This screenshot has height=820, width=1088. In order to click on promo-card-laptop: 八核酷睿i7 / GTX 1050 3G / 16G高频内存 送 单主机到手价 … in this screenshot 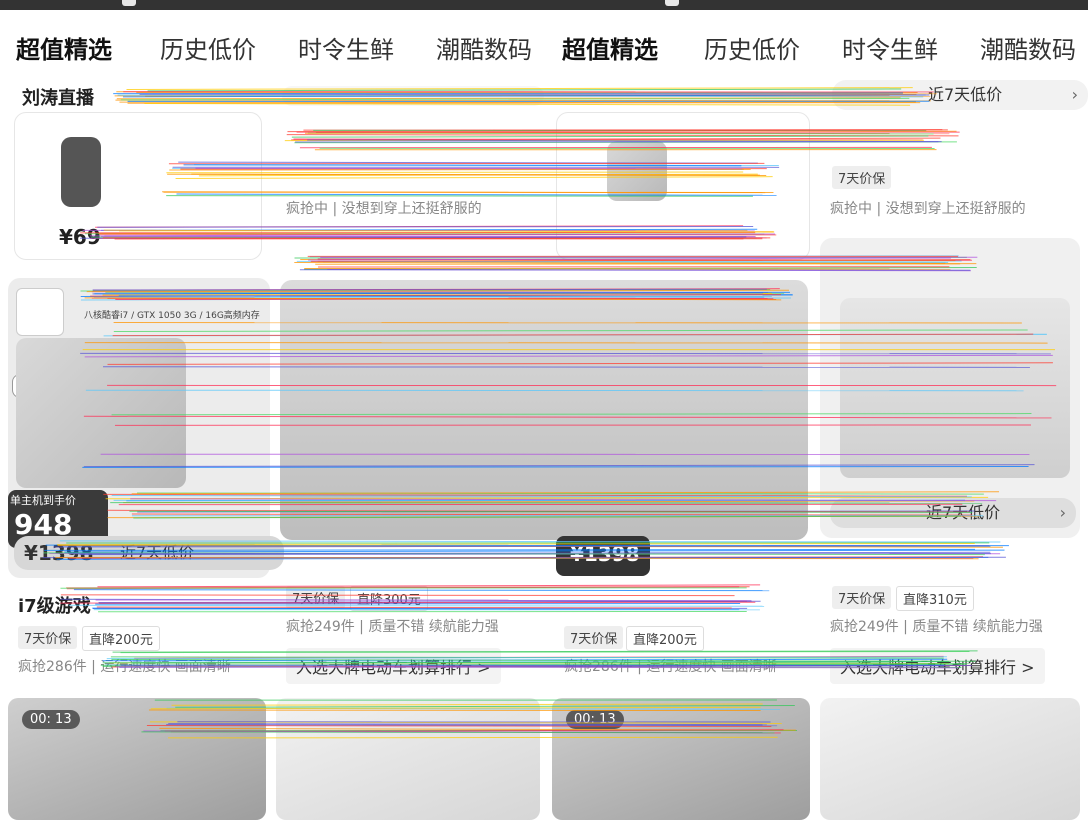, I will do `click(146, 428)`.